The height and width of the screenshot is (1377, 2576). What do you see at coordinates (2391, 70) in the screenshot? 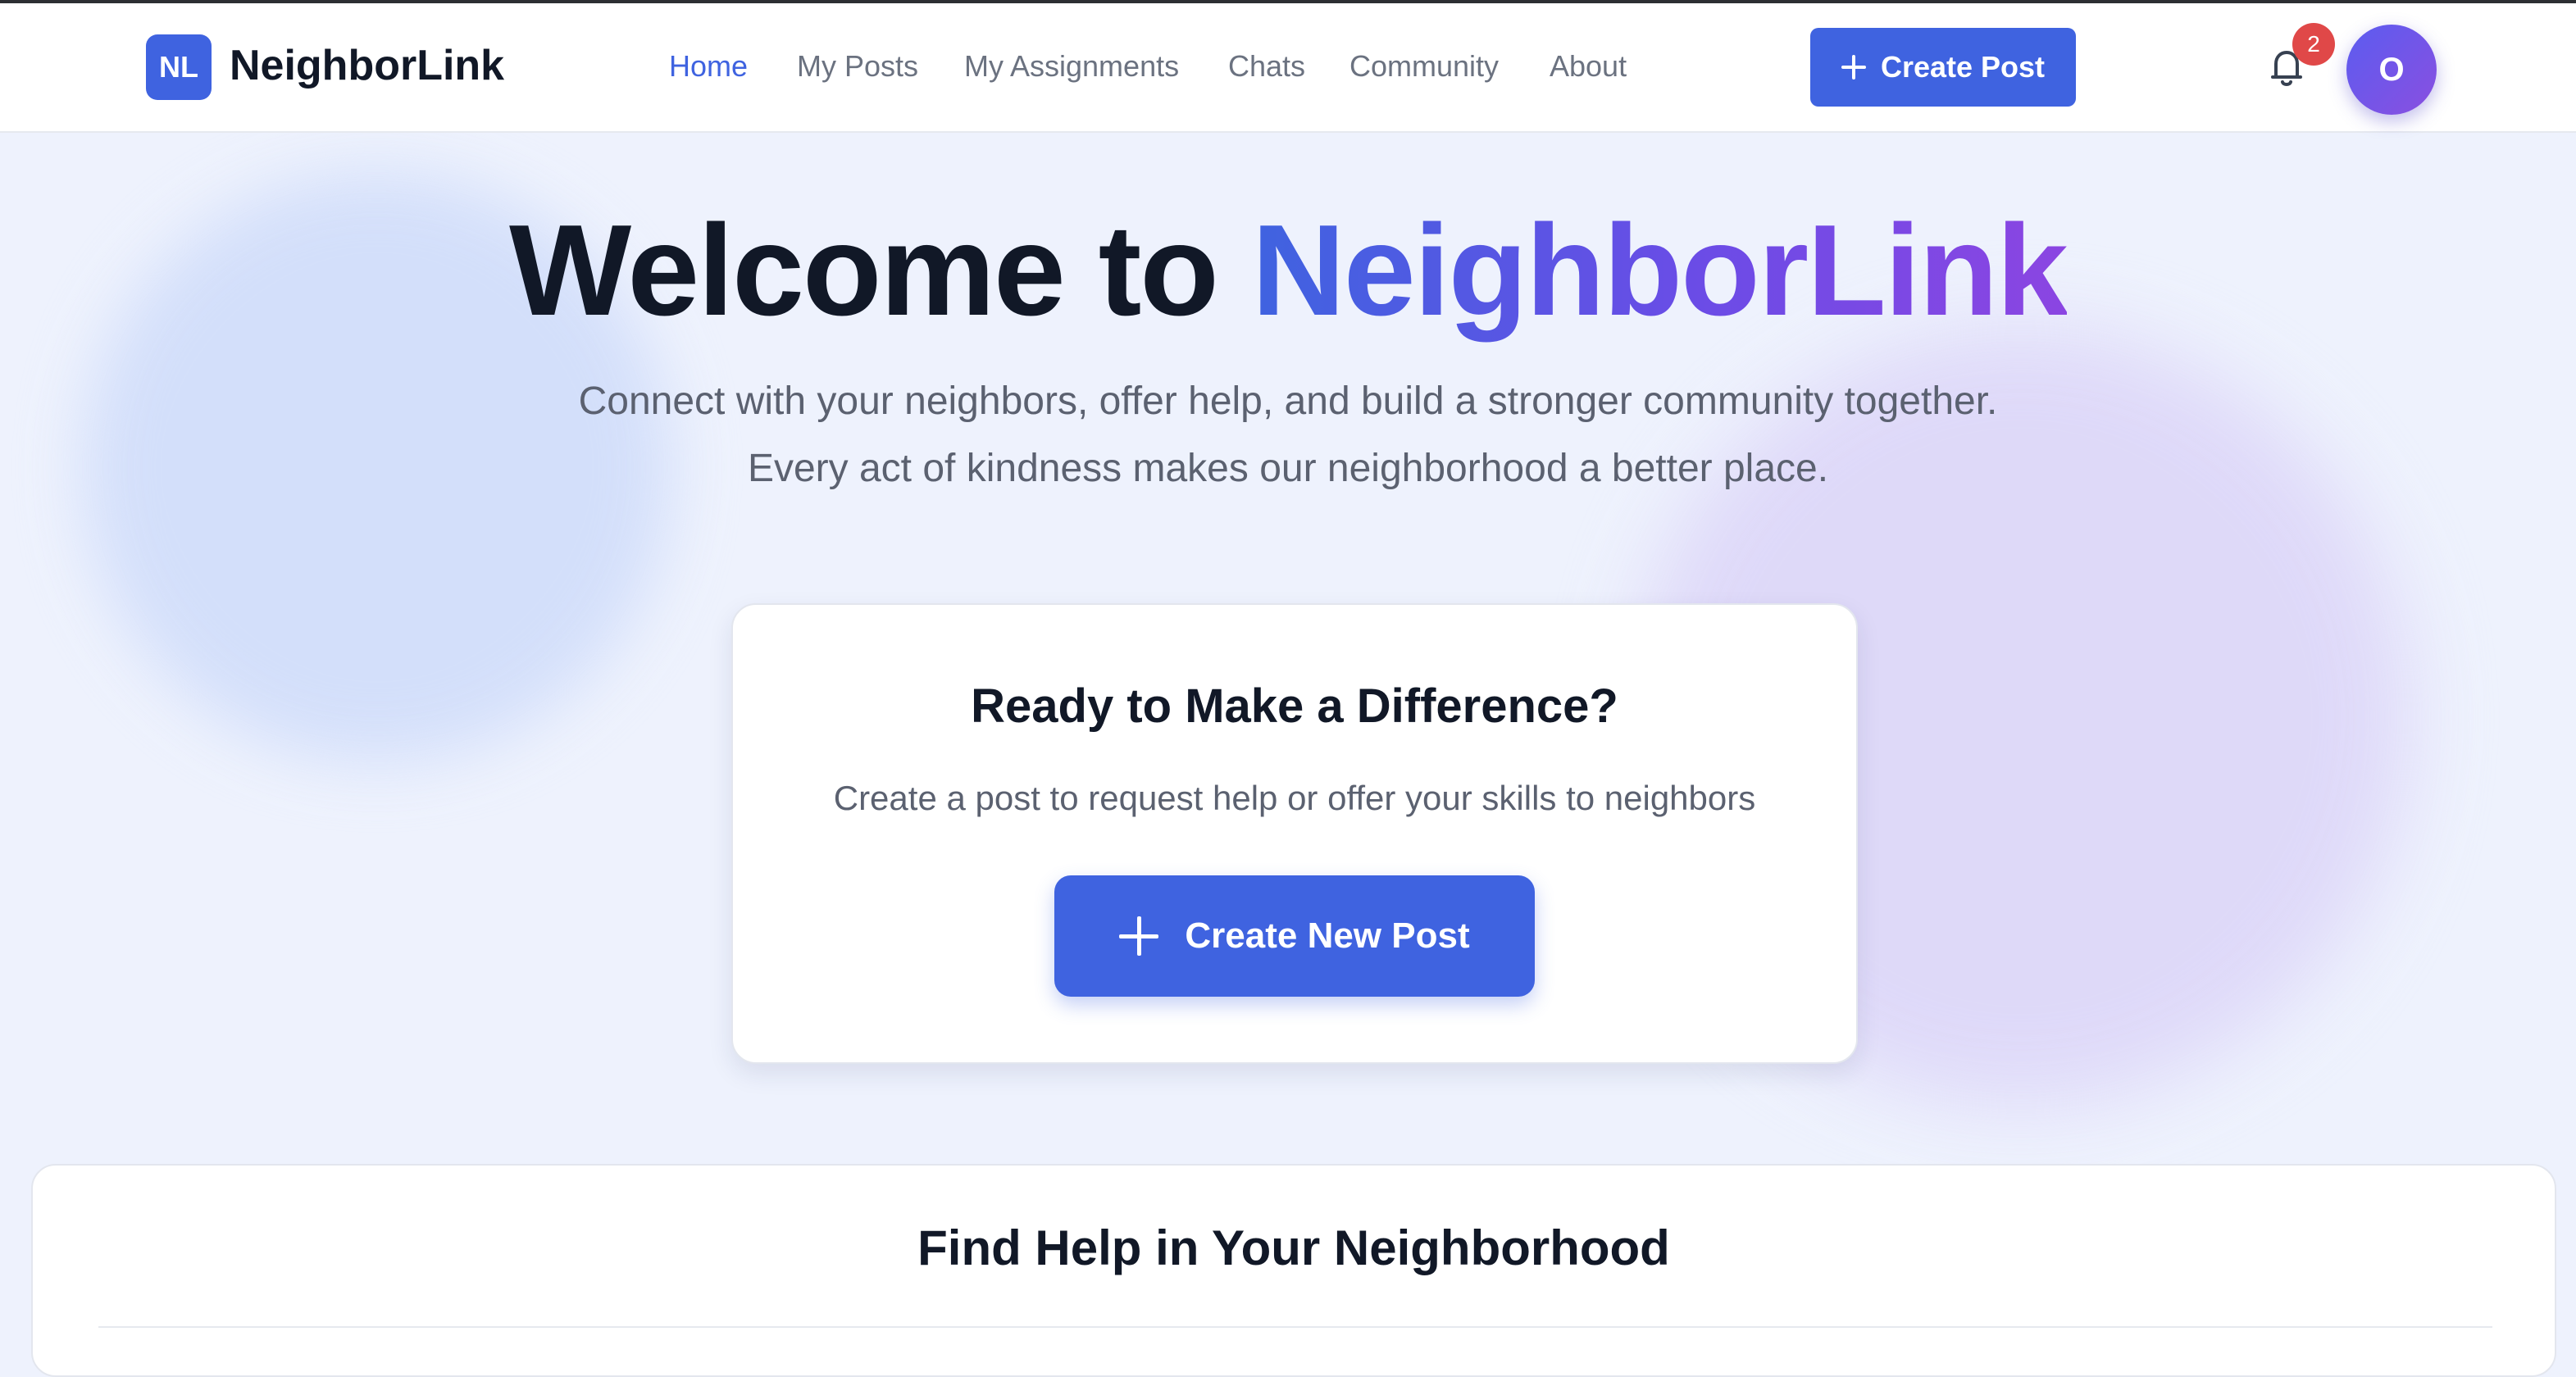
I see `user-avatar: O` at bounding box center [2391, 70].